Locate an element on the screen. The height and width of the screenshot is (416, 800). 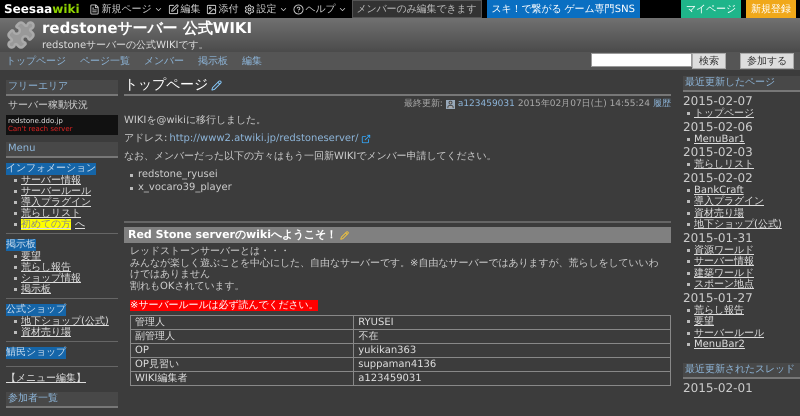
recent-page-link: MenuBar2 is located at coordinates (743, 344).